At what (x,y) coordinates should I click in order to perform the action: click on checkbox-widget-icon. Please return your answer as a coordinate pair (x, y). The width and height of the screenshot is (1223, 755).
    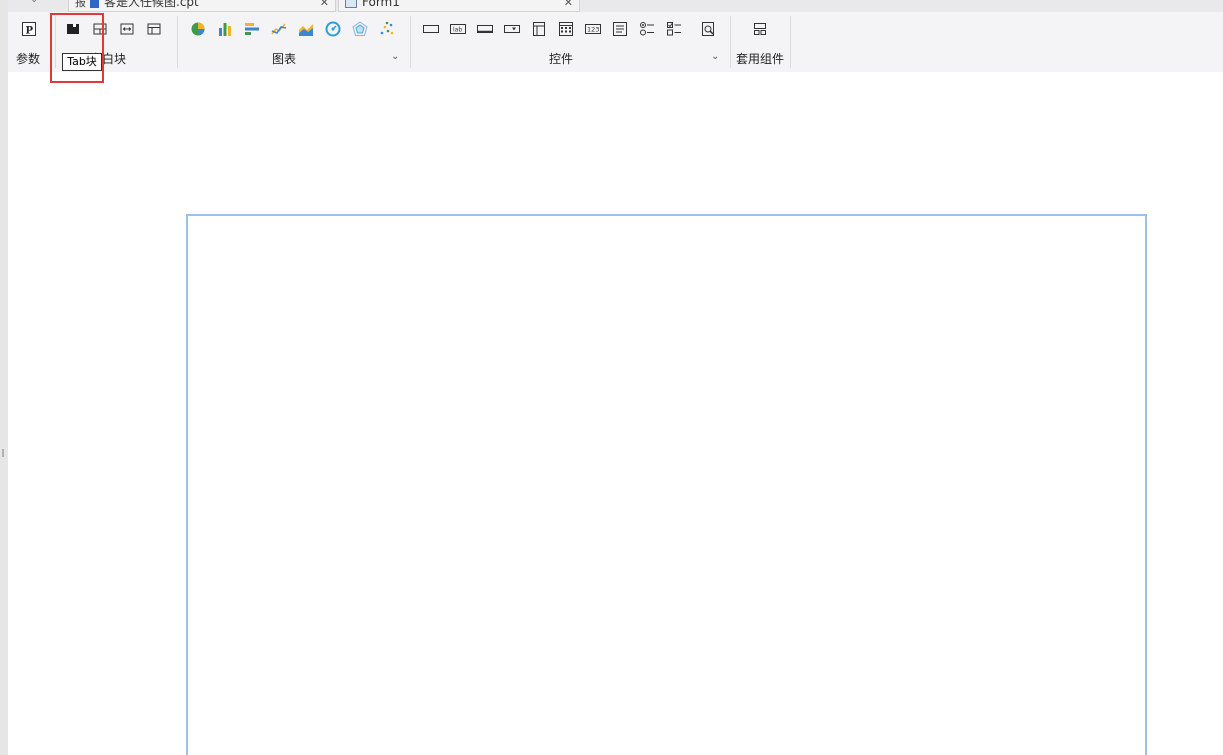
    Looking at the image, I should click on (674, 29).